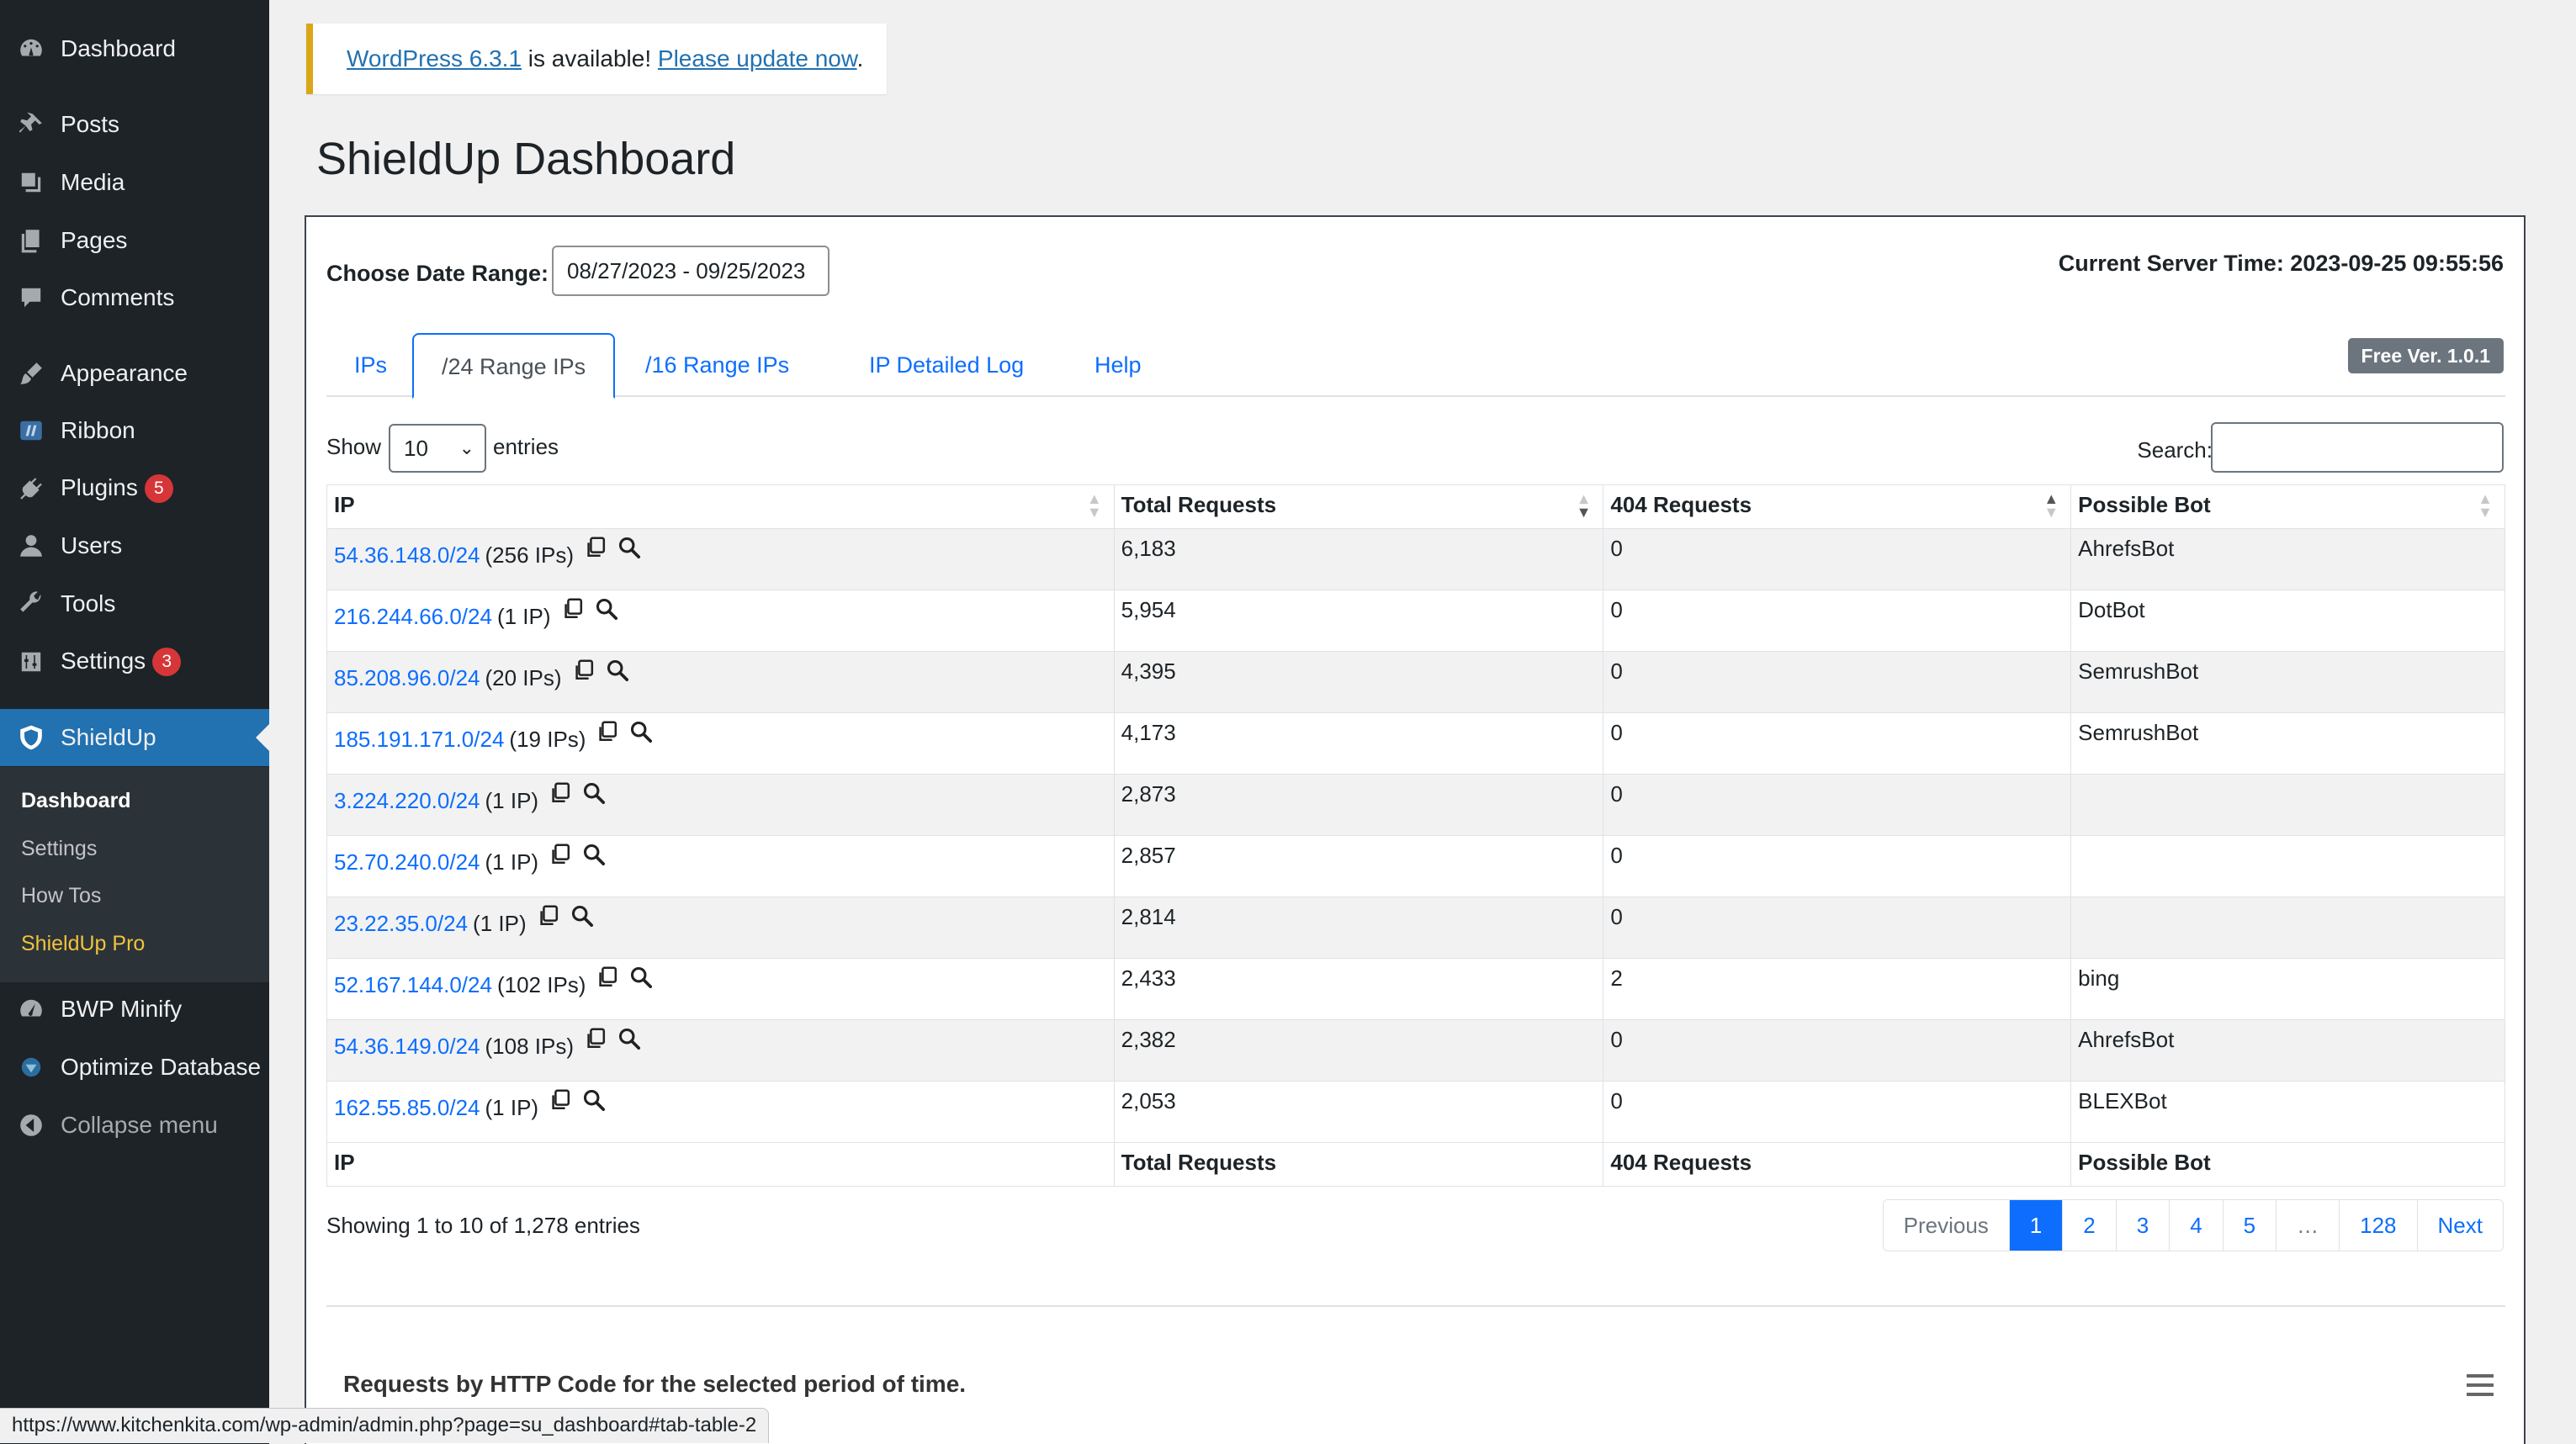 The image size is (2576, 1444). What do you see at coordinates (134, 1009) in the screenshot?
I see `menu-bwp-minify: BWP Minify` at bounding box center [134, 1009].